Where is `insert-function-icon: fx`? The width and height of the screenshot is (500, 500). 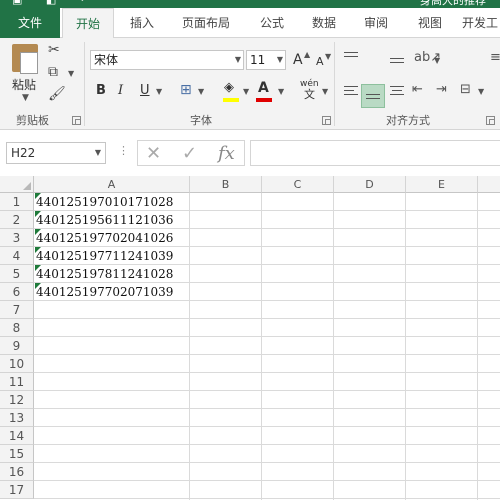
insert-function-icon: fx is located at coordinates (226, 153).